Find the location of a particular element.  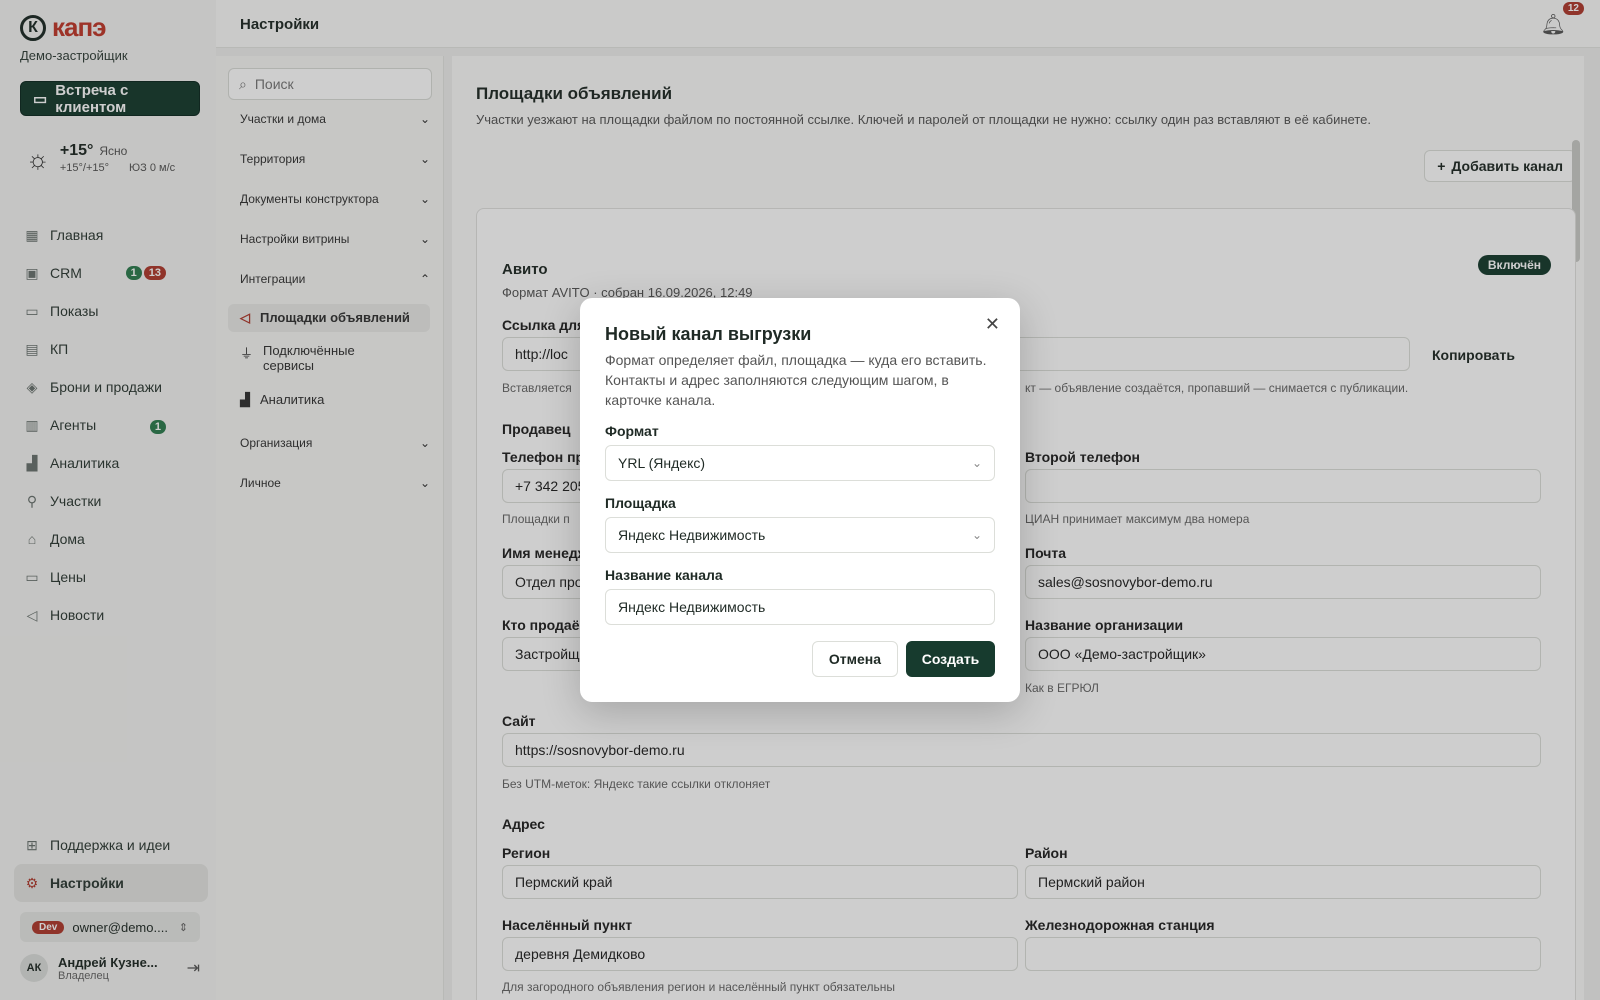

close-icon: ✕ is located at coordinates (992, 324).